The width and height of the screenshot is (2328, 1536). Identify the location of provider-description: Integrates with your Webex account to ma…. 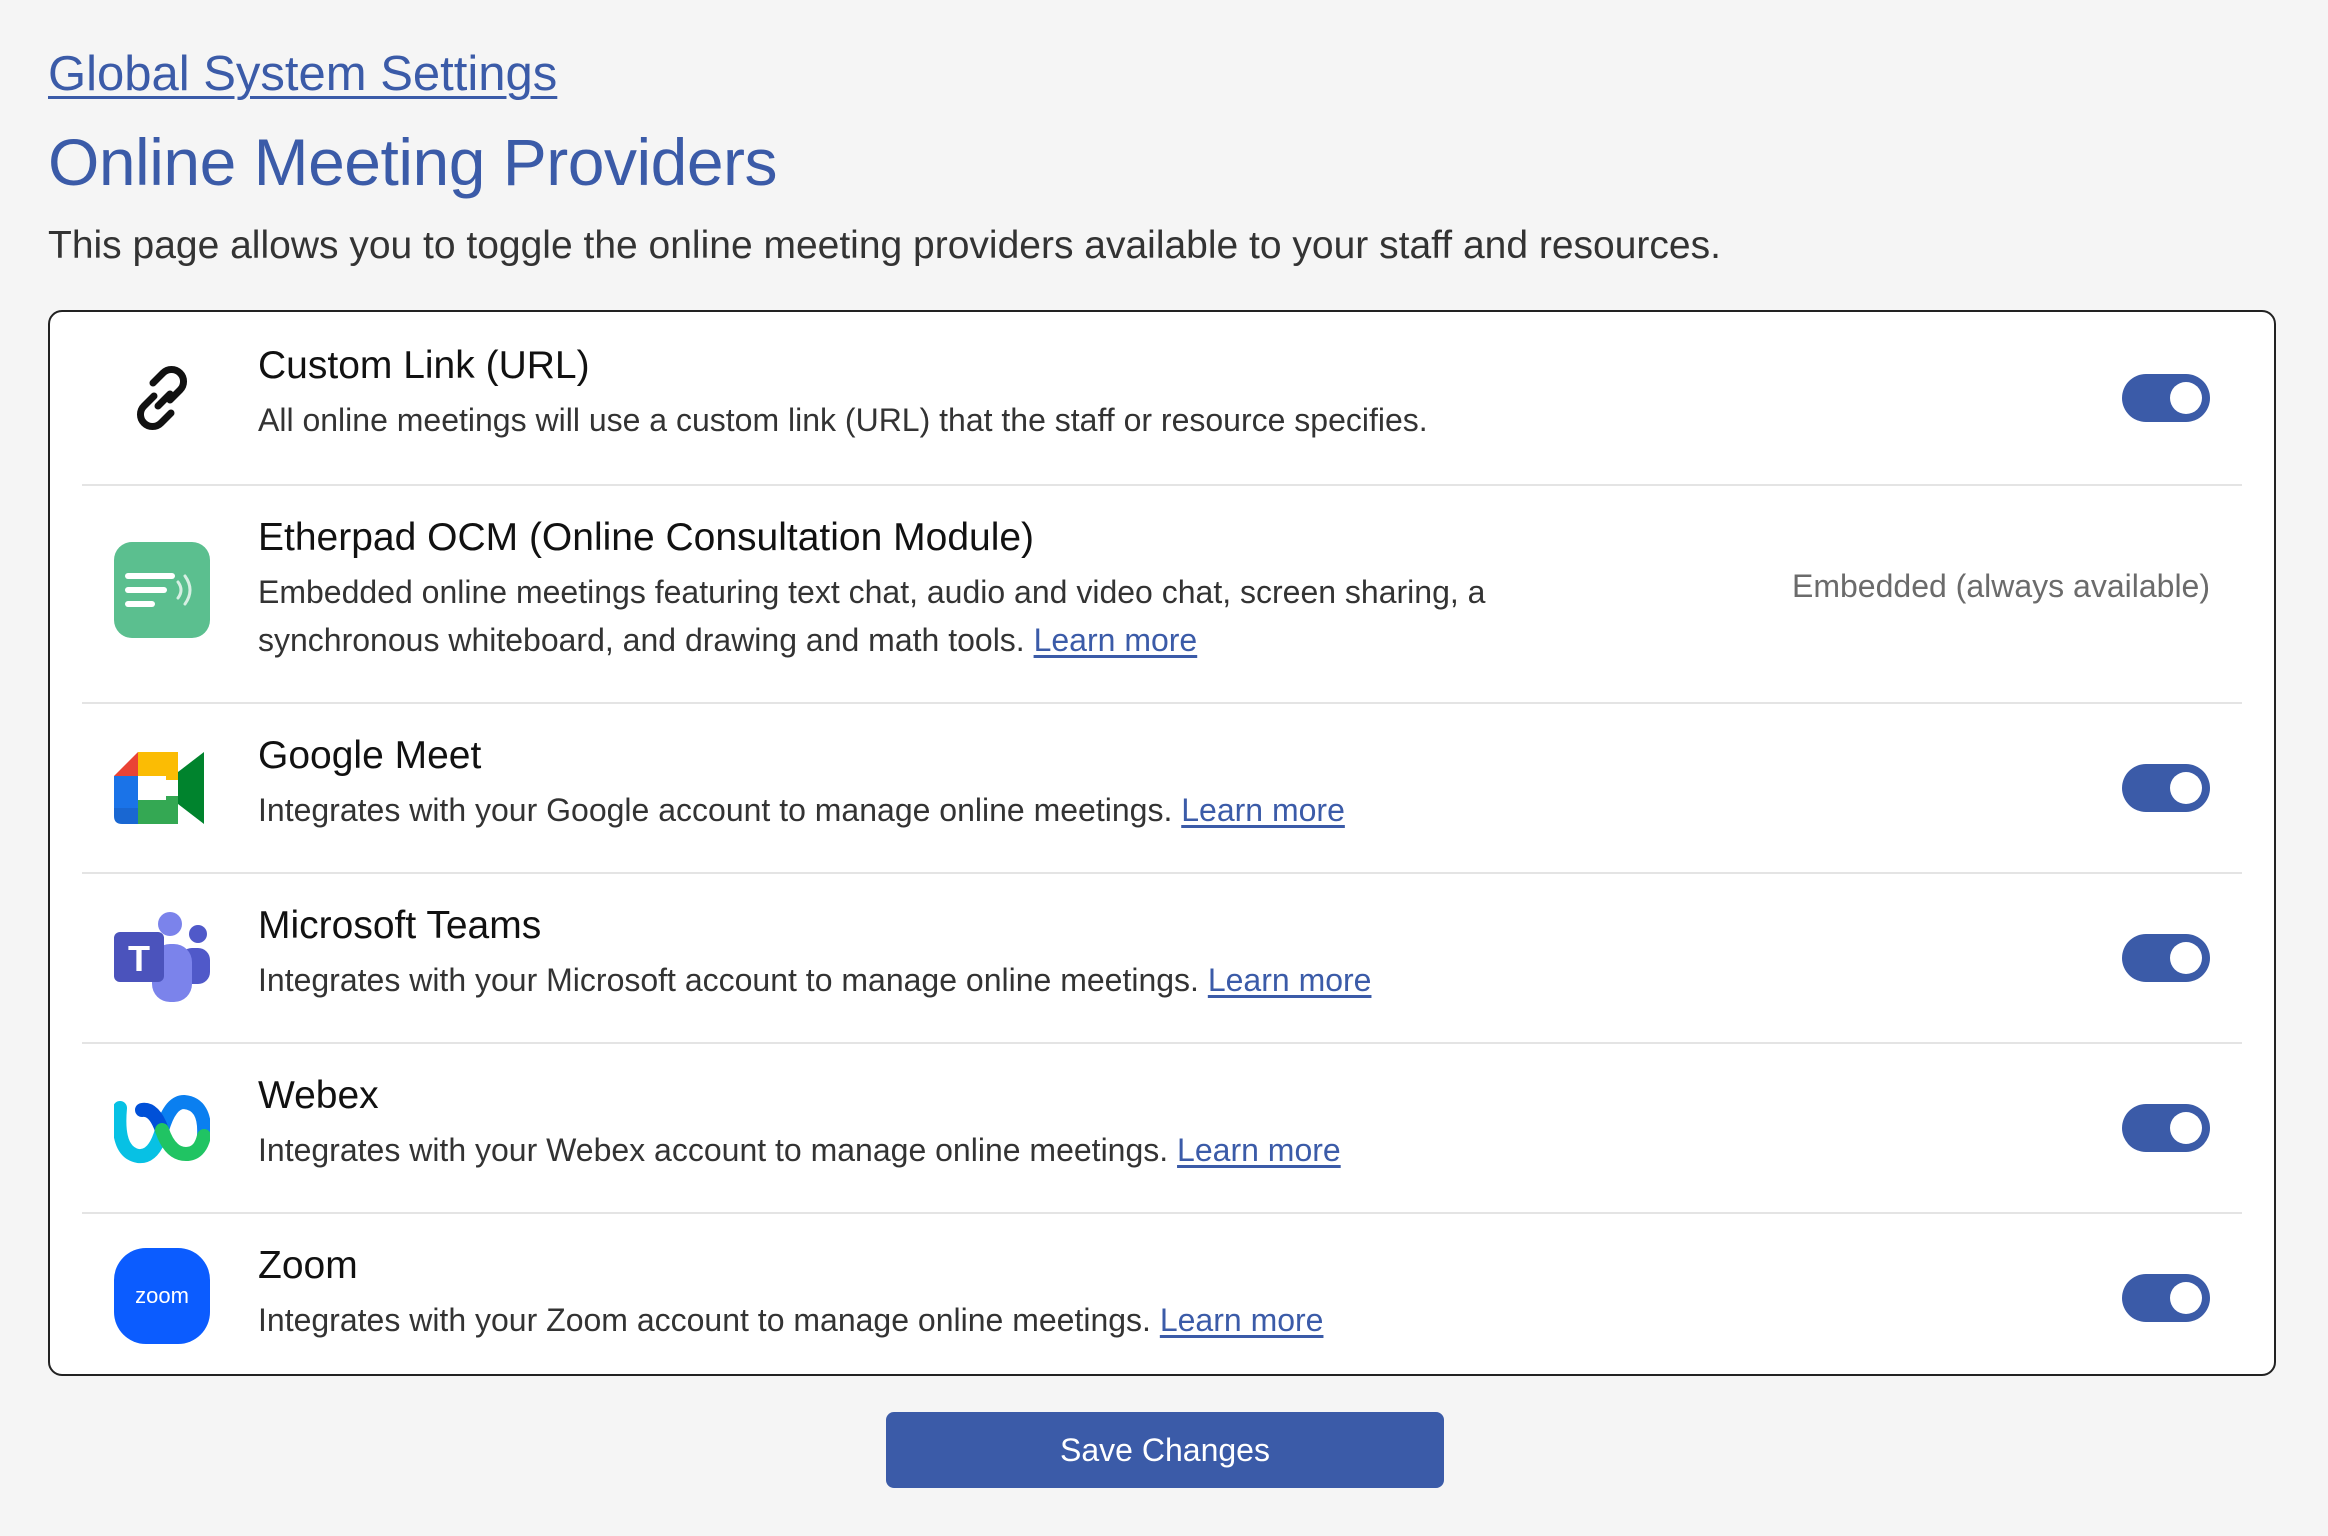
(799, 1150).